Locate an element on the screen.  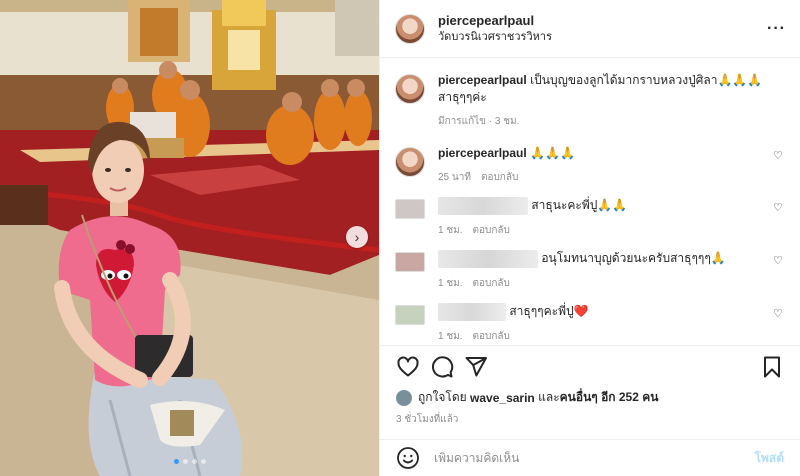
comment-item: สาธุนะคะพี่ปู🙏🙏 1 ชม. ตอบกลับ ♡ is located at coordinates (589, 217).